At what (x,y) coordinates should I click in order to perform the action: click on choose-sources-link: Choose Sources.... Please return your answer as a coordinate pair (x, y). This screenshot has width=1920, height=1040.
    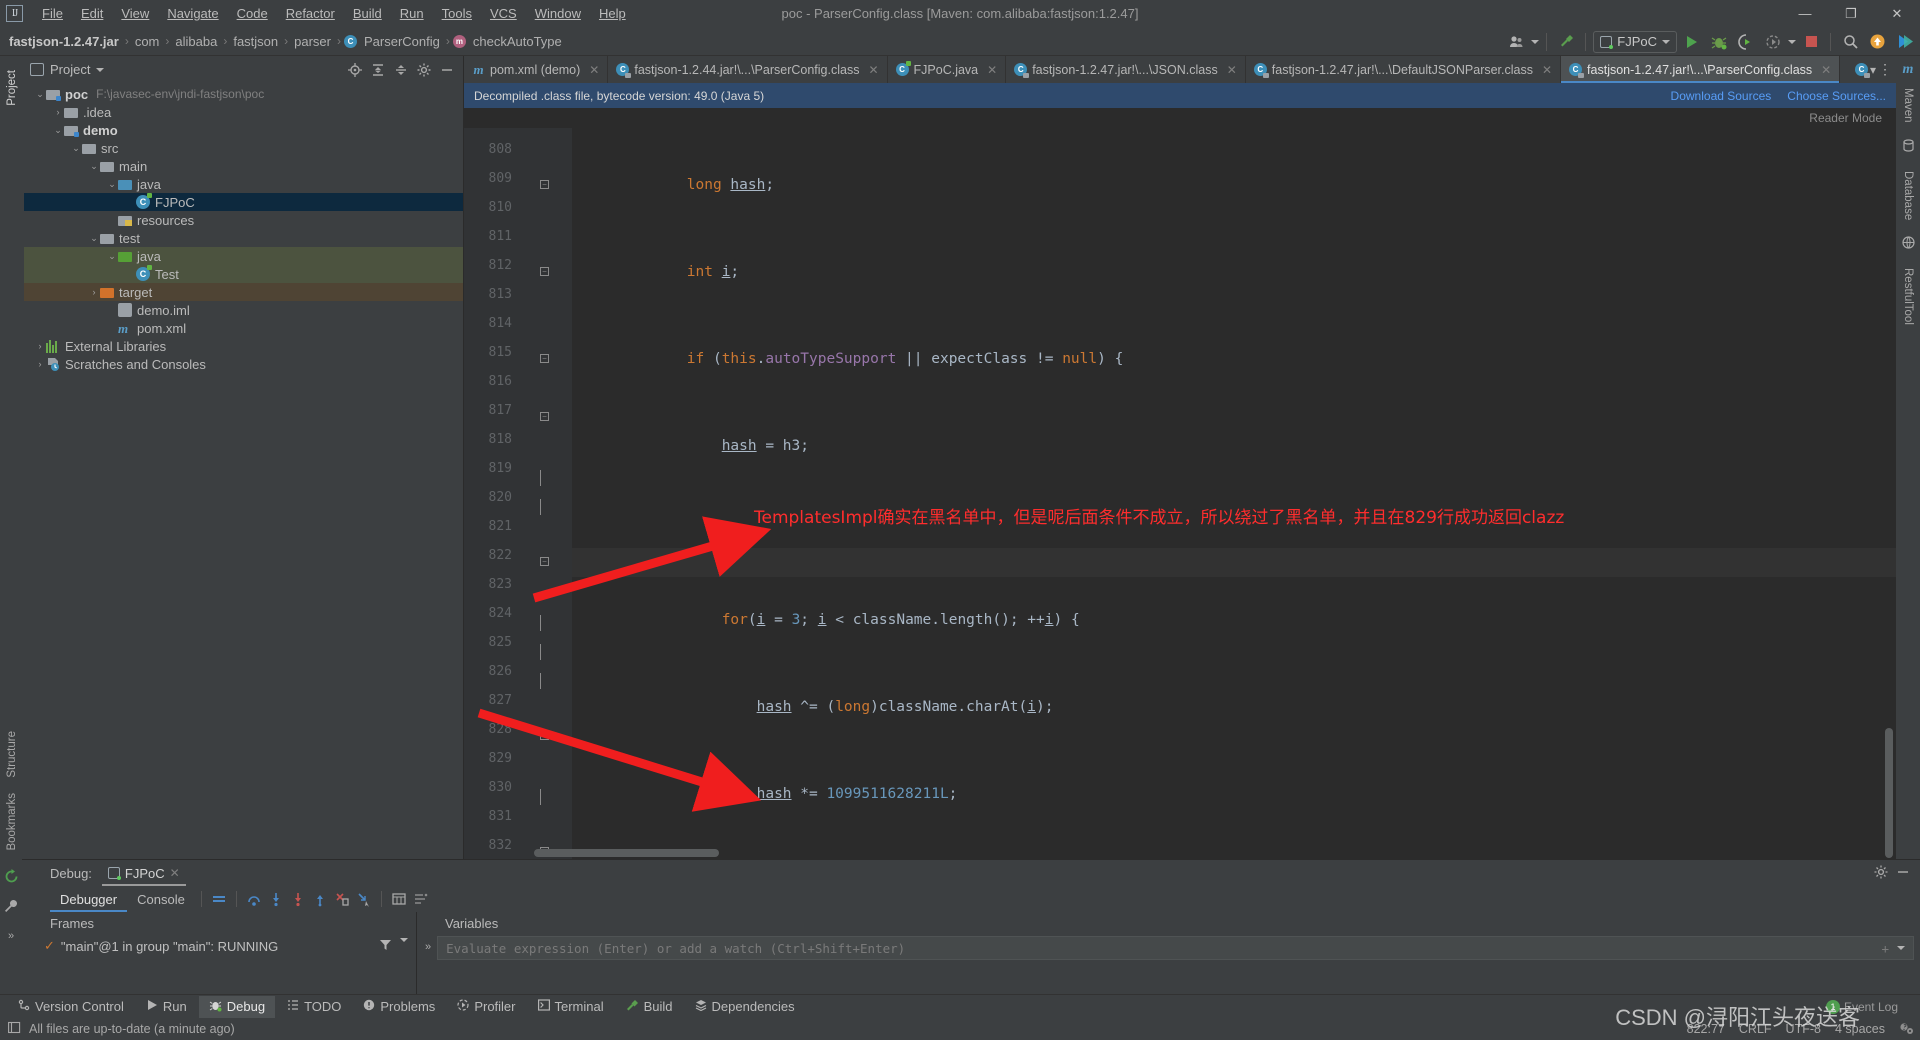
    Looking at the image, I should click on (1836, 96).